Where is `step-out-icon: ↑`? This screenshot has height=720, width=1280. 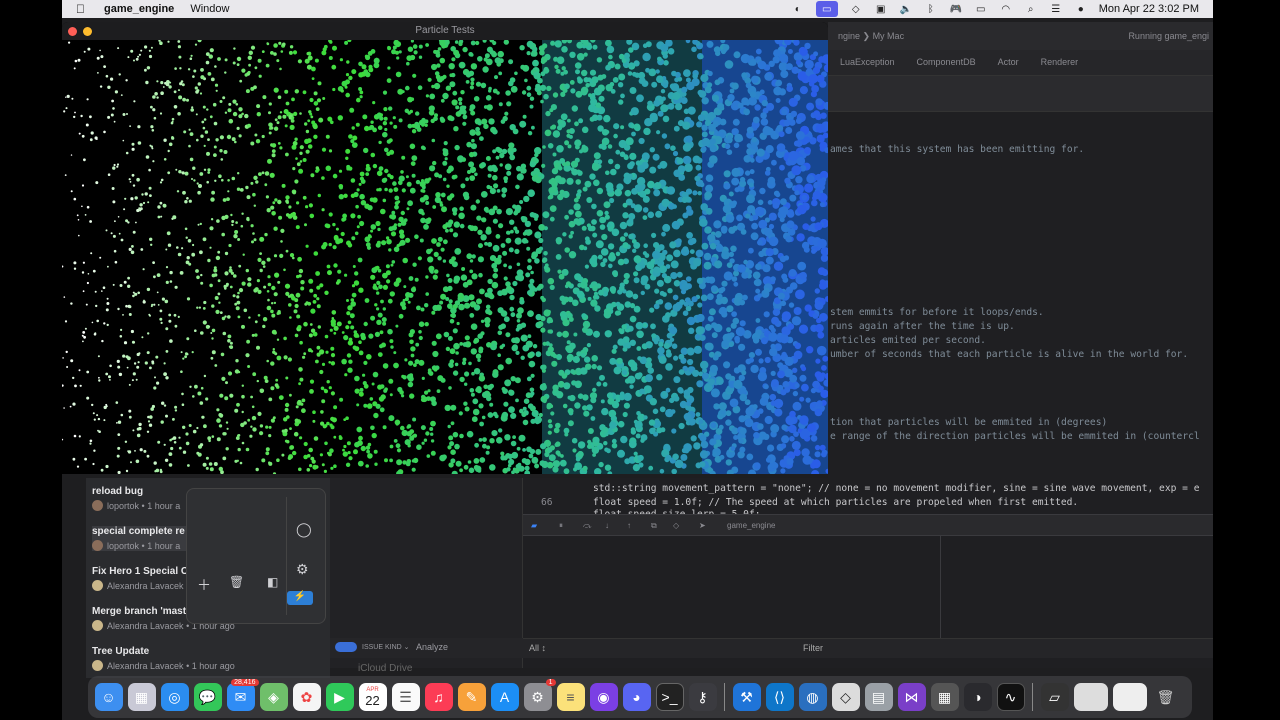
step-out-icon: ↑ is located at coordinates (629, 525).